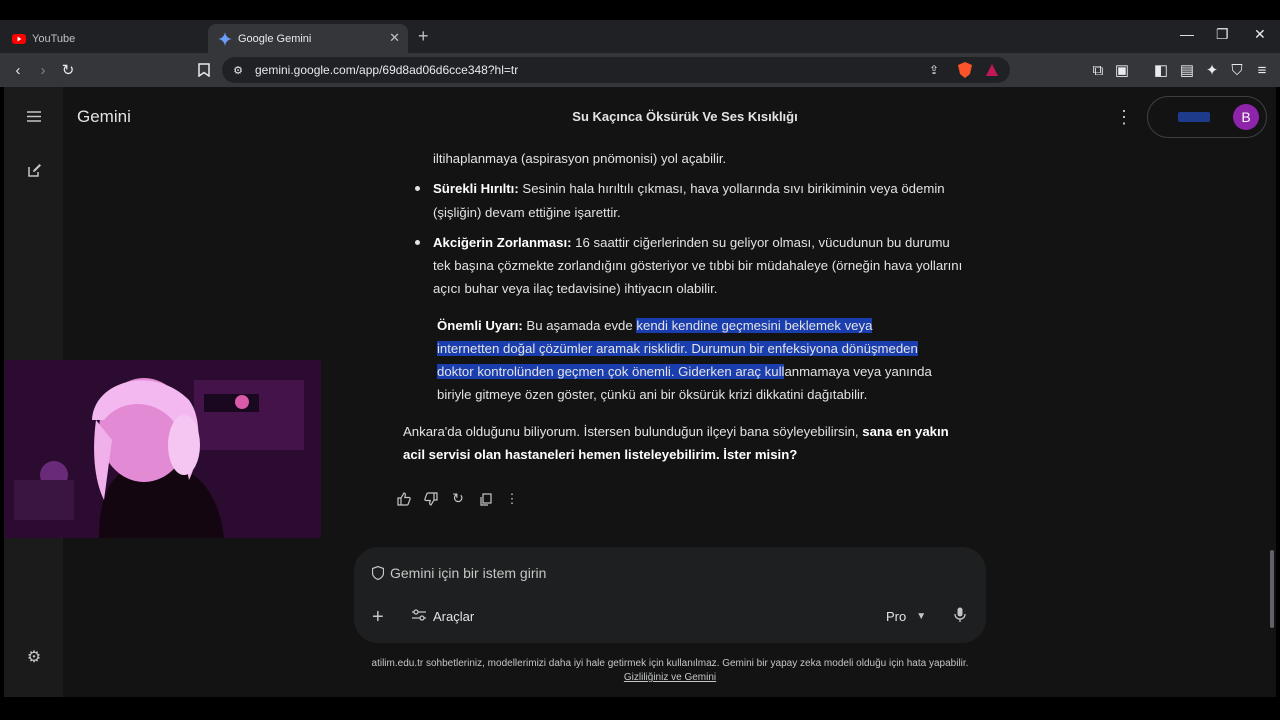 This screenshot has width=1280, height=720. Describe the element at coordinates (404, 499) in the screenshot. I see `thumbs-up-icon` at that location.